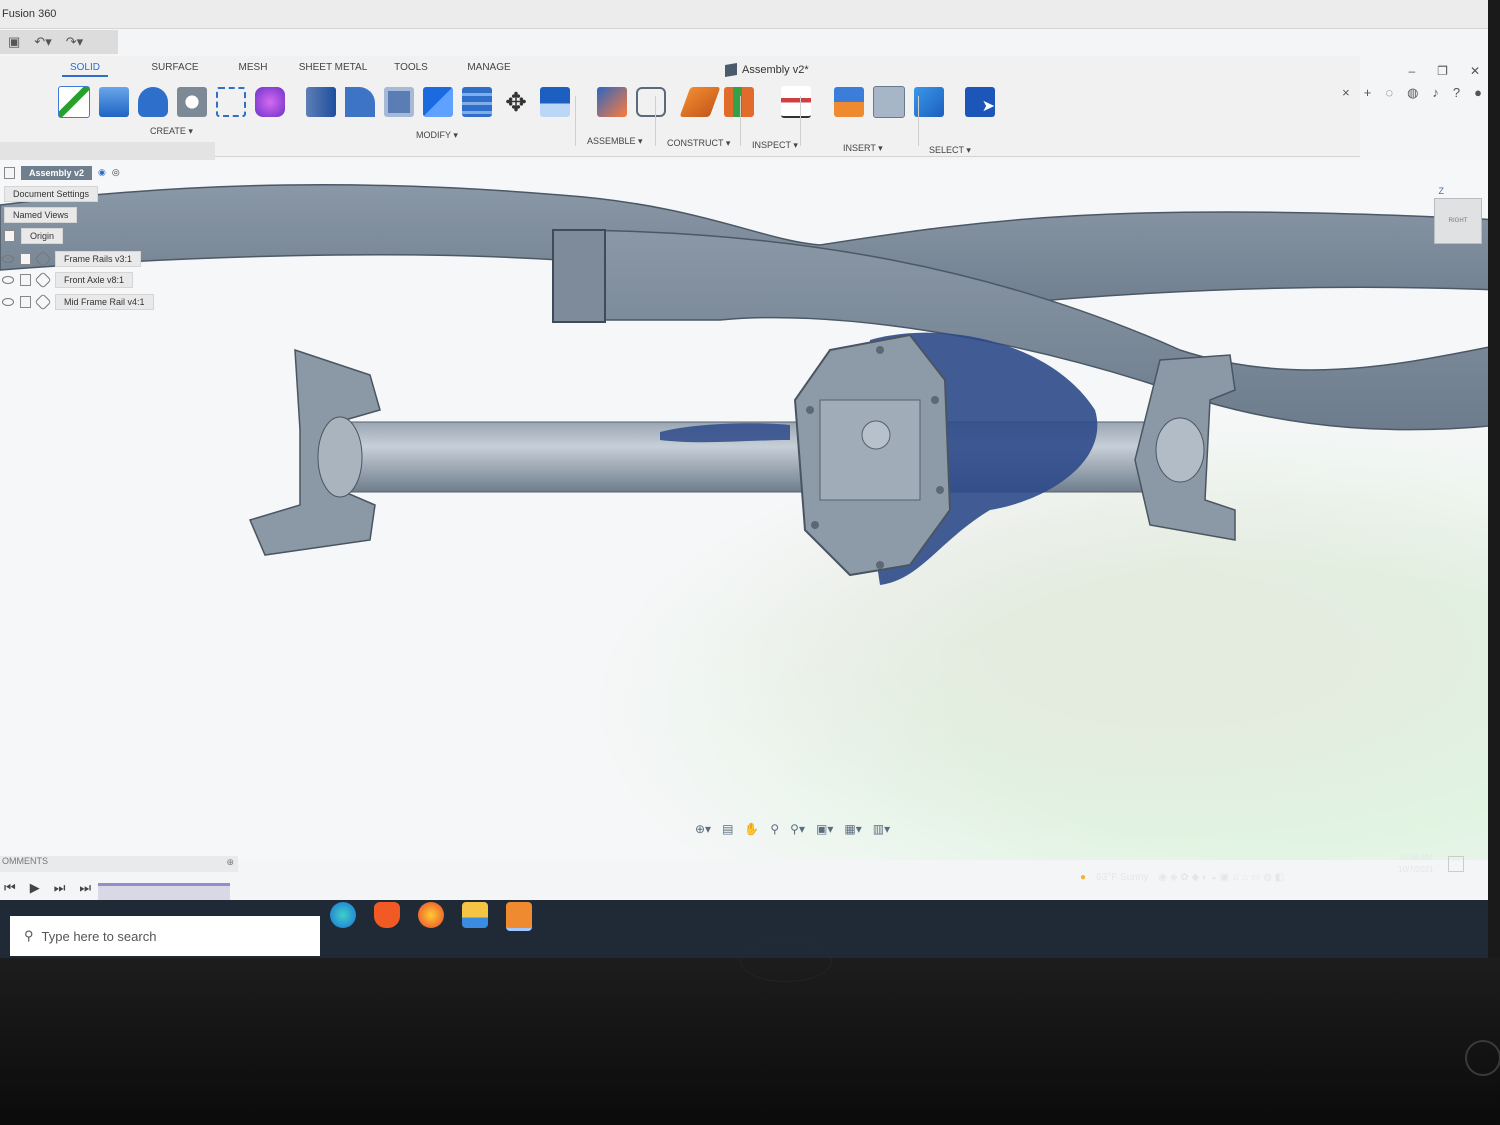  What do you see at coordinates (751, 829) in the screenshot?
I see `pan-icon: ✋` at bounding box center [751, 829].